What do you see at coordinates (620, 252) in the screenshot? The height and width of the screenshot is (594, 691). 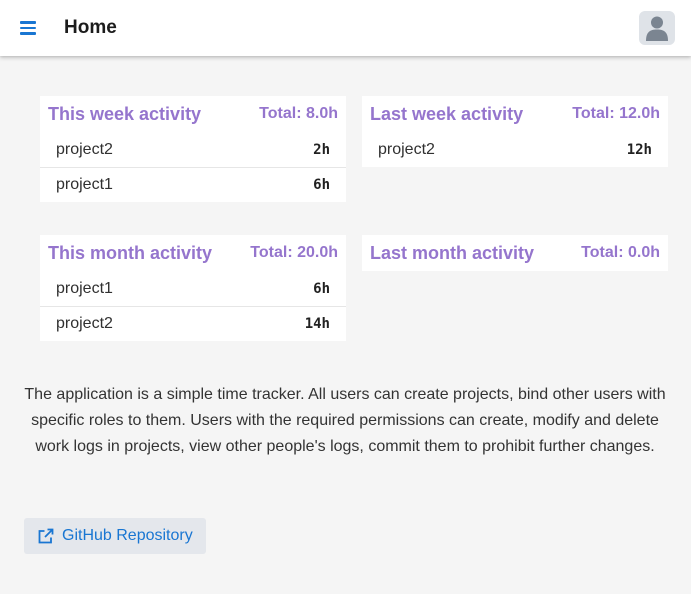 I see `card-total: Total: 0.0h` at bounding box center [620, 252].